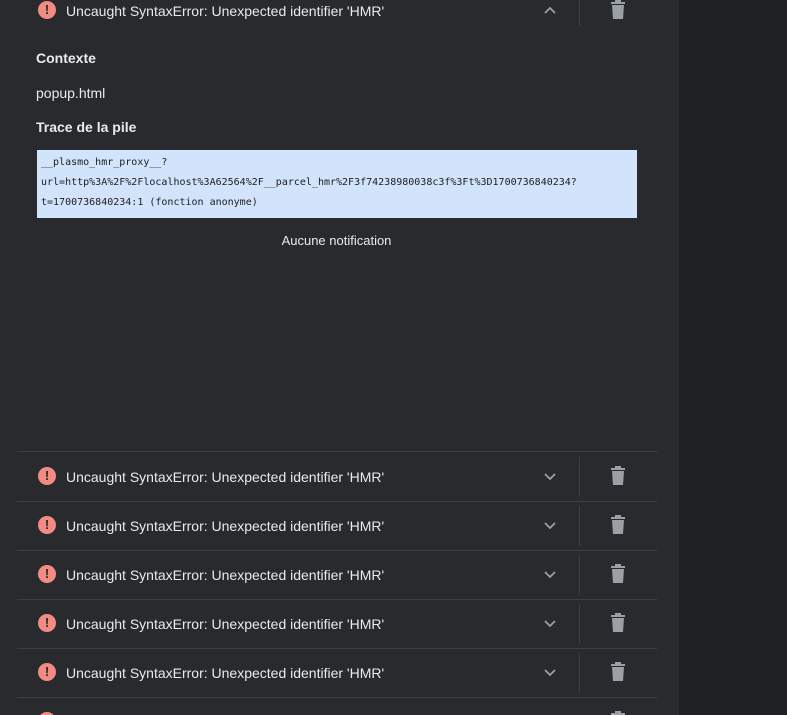 The image size is (787, 715). Describe the element at coordinates (733, 357) in the screenshot. I see `page-background` at that location.